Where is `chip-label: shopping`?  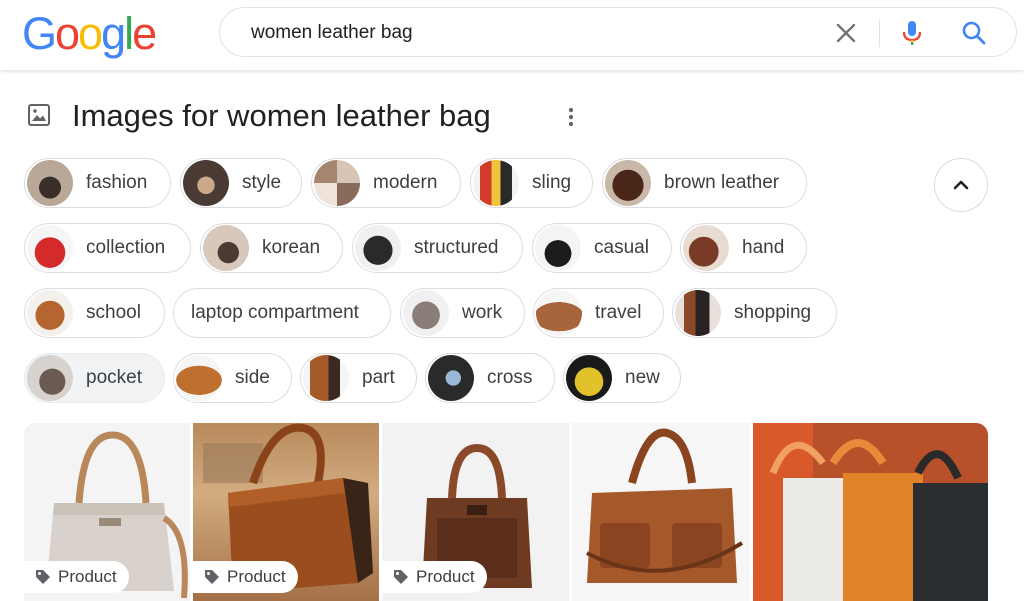 chip-label: shopping is located at coordinates (773, 312).